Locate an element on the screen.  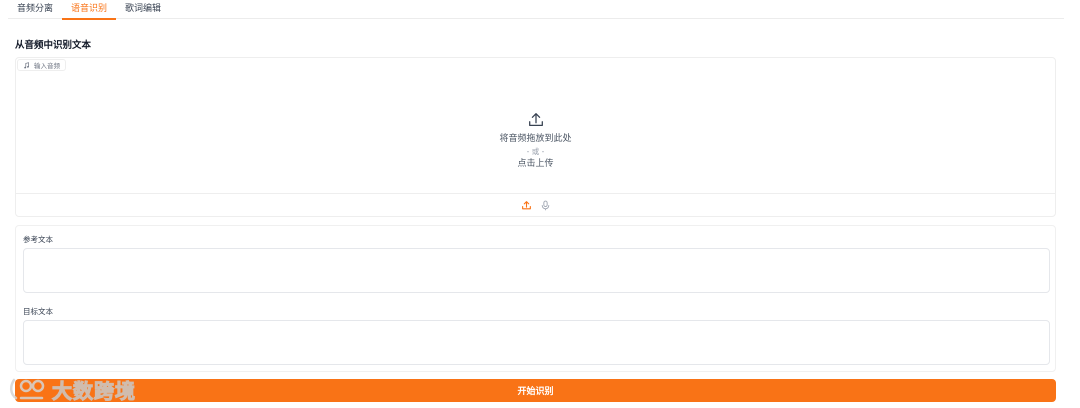
music-note-icon is located at coordinates (26, 64).